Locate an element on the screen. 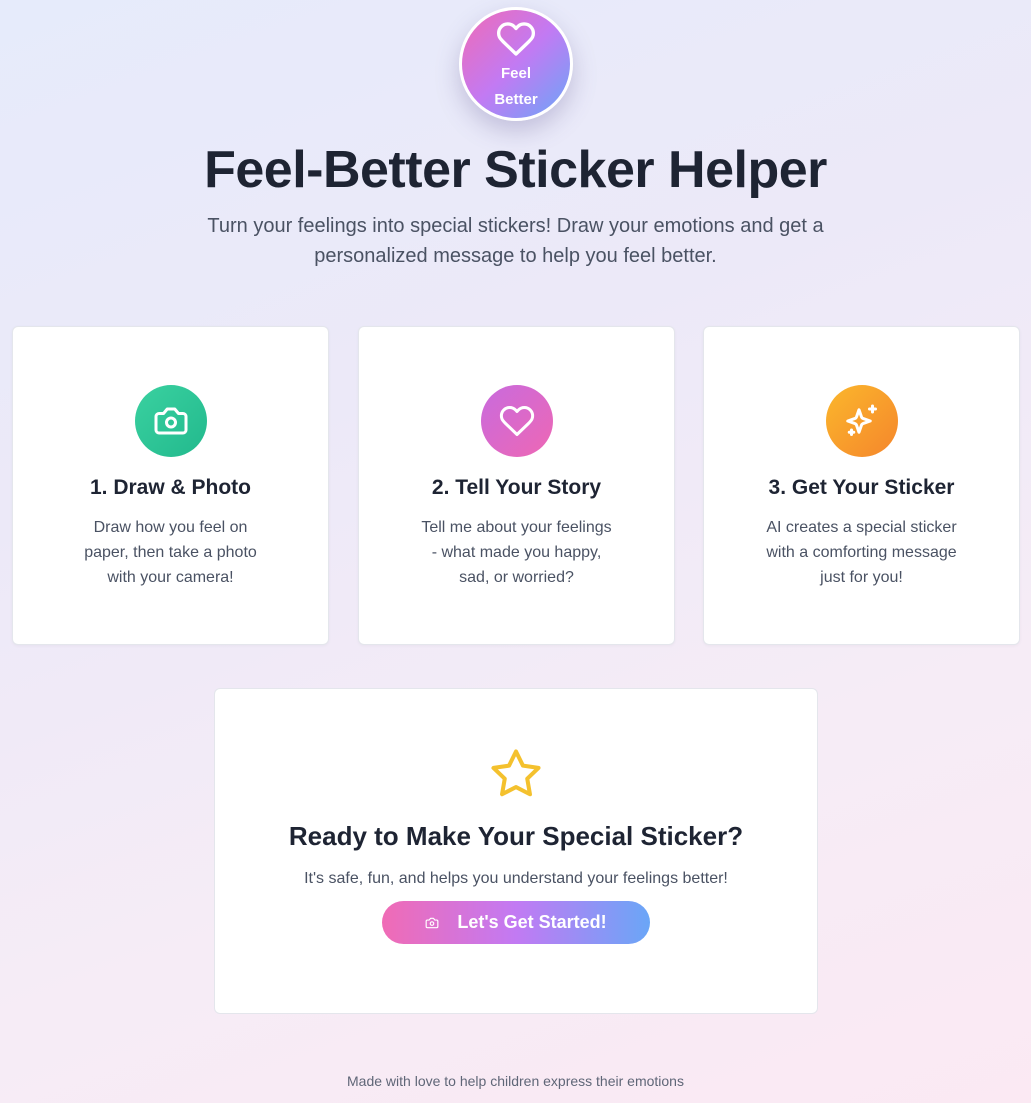  logo-line-1: Feel is located at coordinates (515, 73).